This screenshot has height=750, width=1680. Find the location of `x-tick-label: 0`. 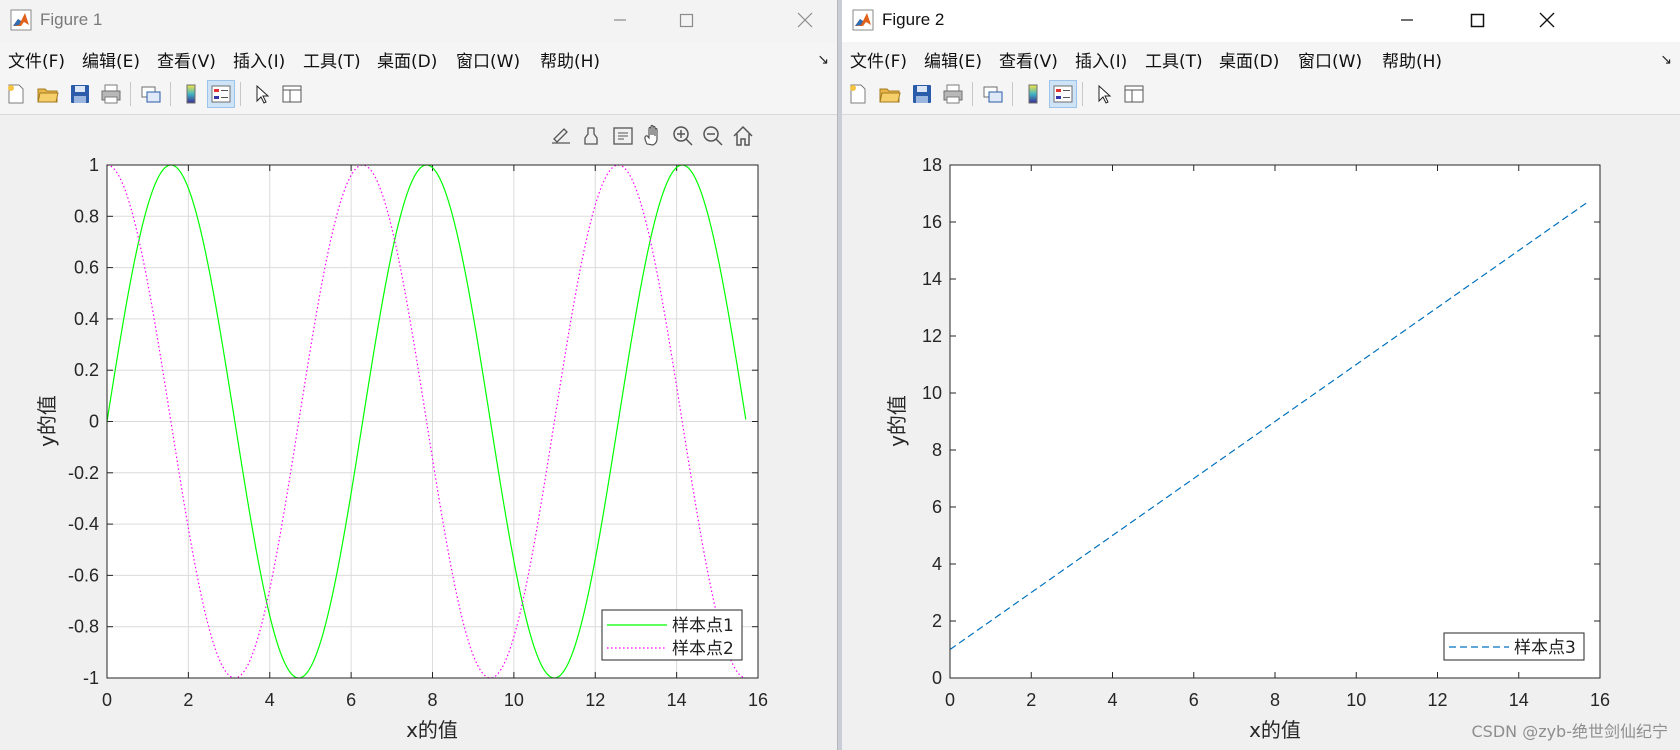

x-tick-label: 0 is located at coordinates (950, 700).